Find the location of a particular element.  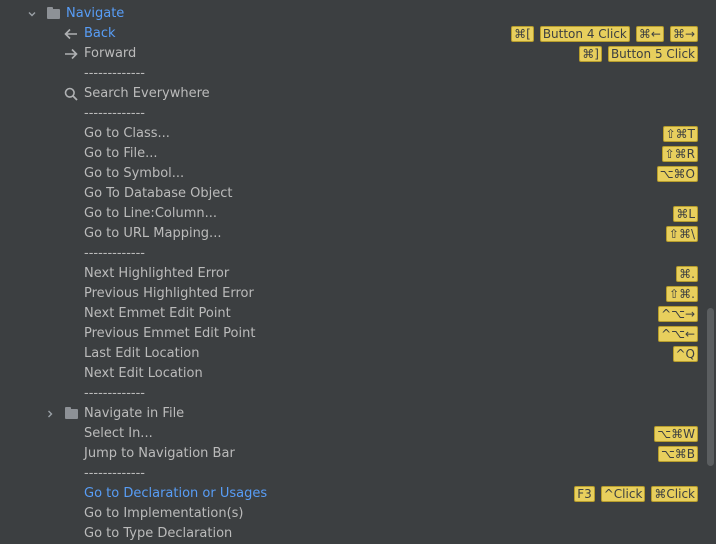

shortcut-badge: ⌘Click is located at coordinates (674, 494).